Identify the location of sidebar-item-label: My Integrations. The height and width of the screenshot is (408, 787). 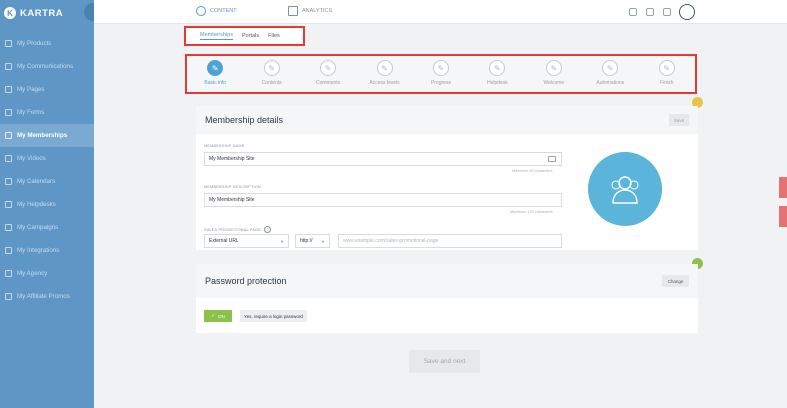
(38, 250).